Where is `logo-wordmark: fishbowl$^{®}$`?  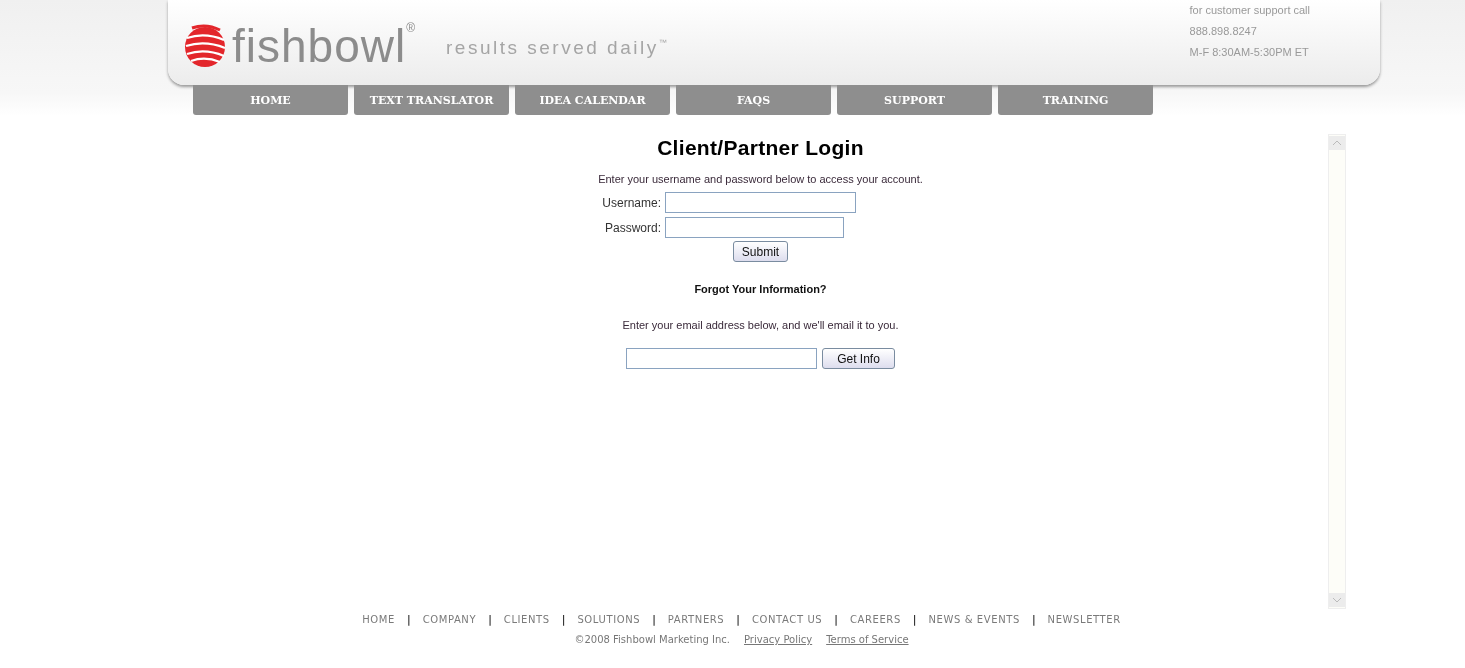
logo-wordmark: fishbowl$^{®}$ is located at coordinates (324, 45).